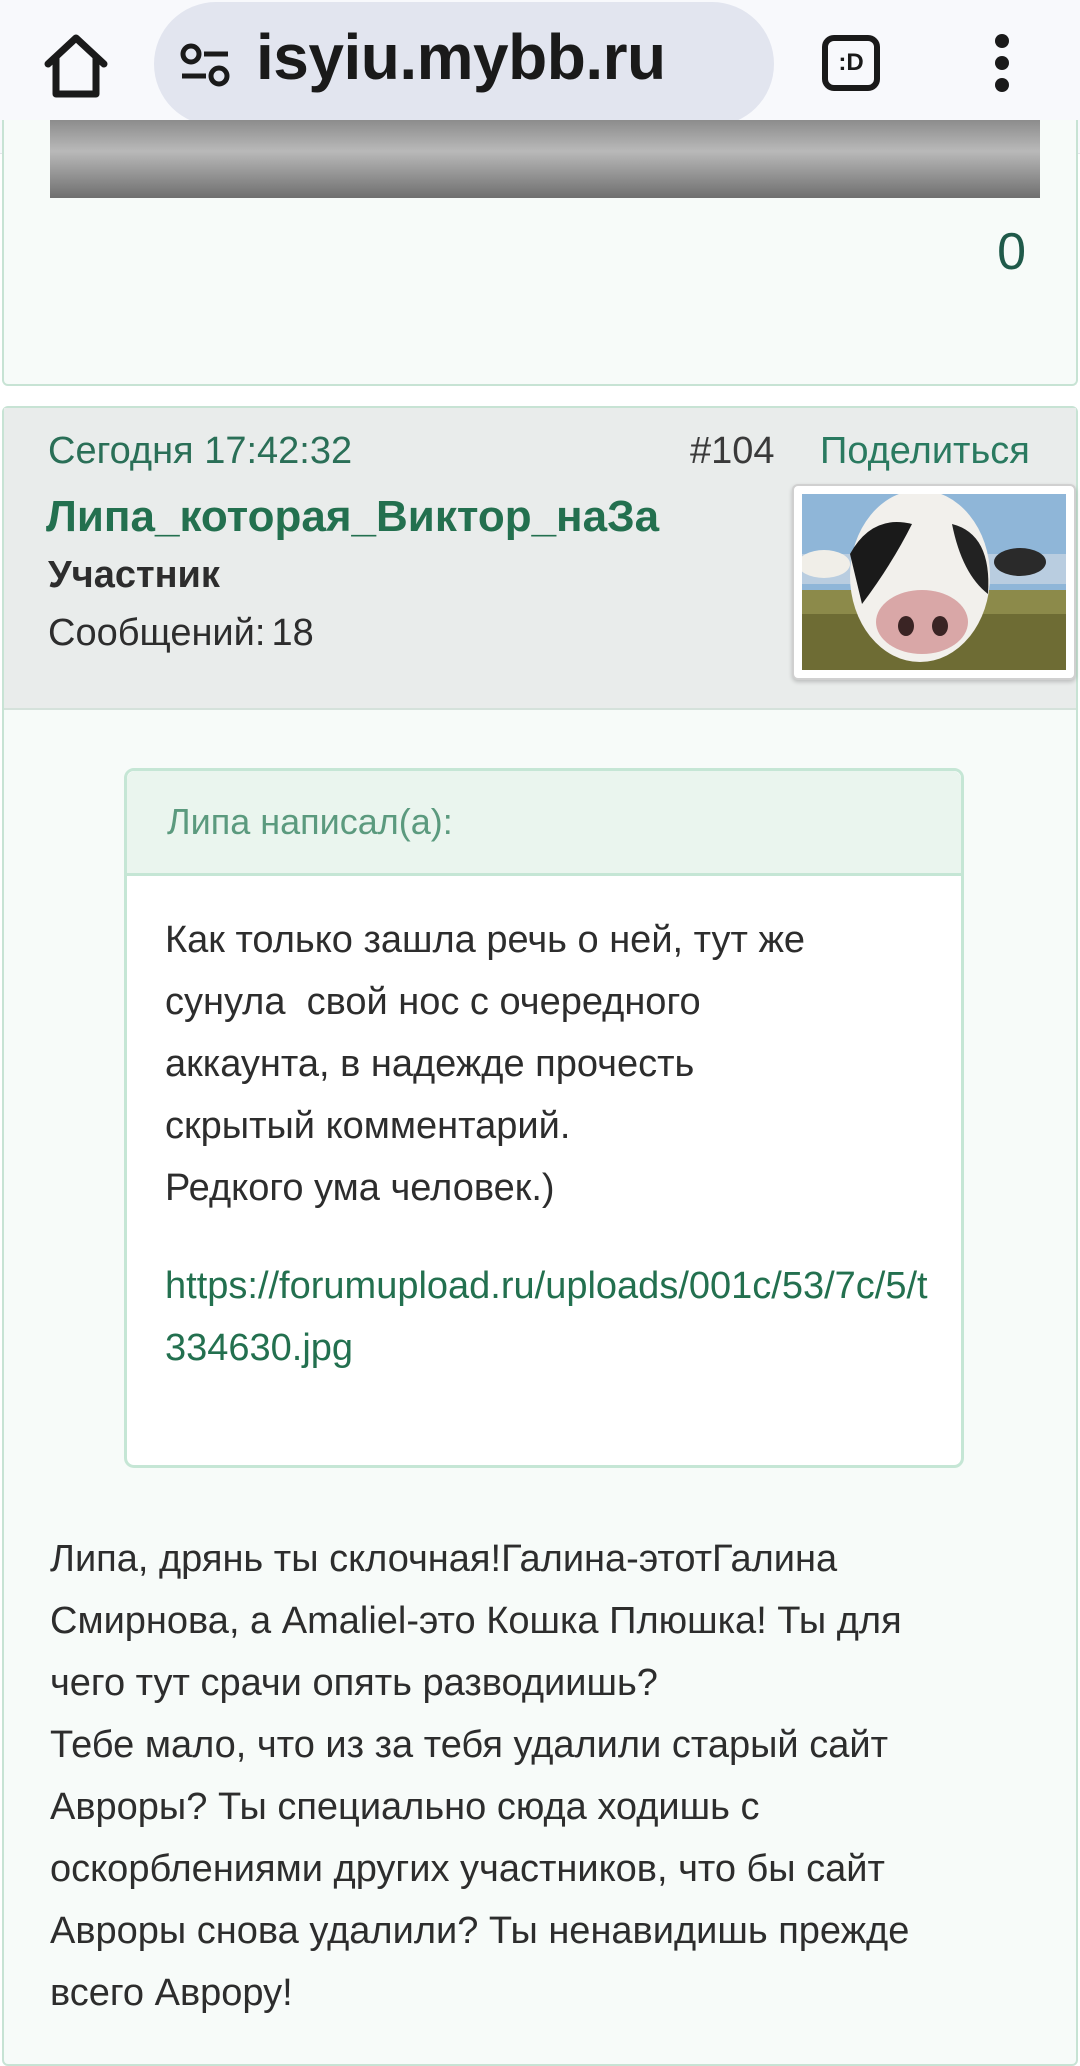 The image size is (1080, 2066). Describe the element at coordinates (205, 65) in the screenshot. I see `site-settings-icon` at that location.